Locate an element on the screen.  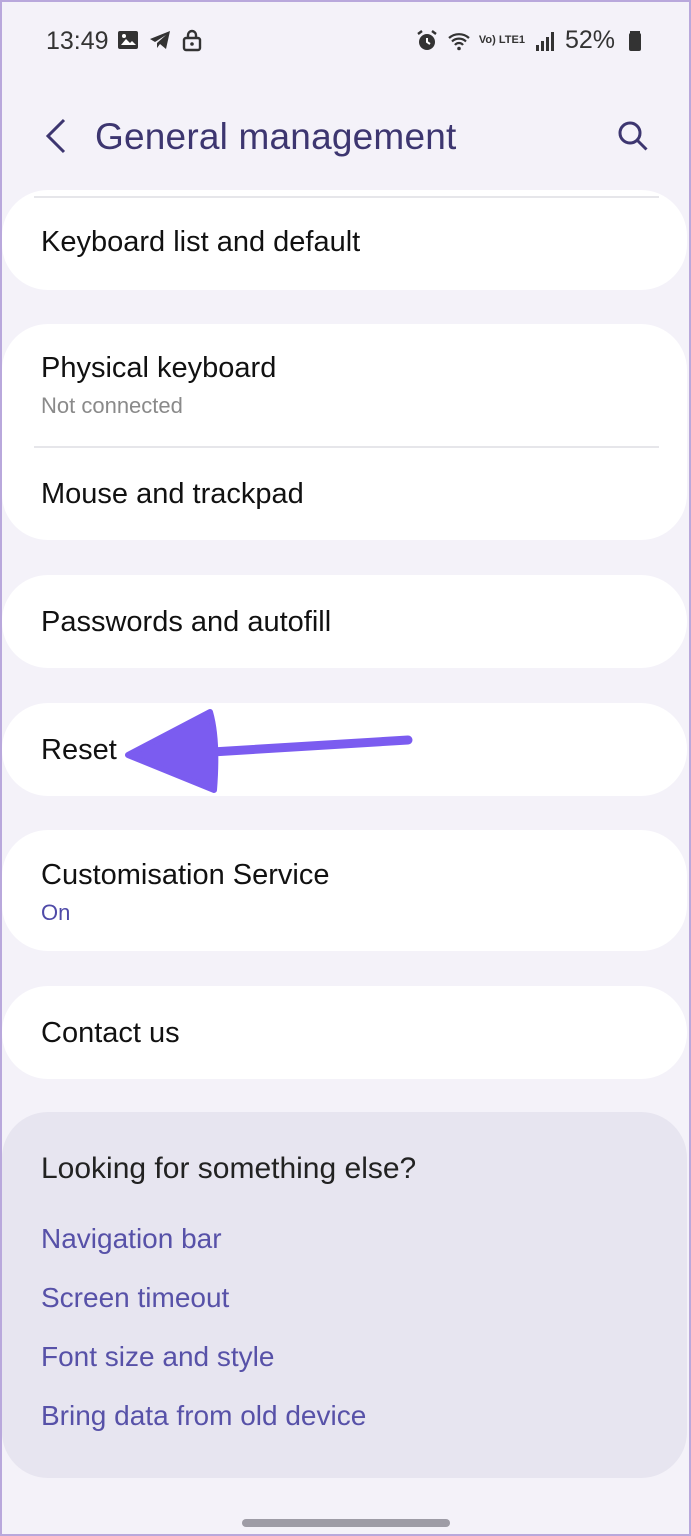
lock-icon is located at coordinates (192, 40).